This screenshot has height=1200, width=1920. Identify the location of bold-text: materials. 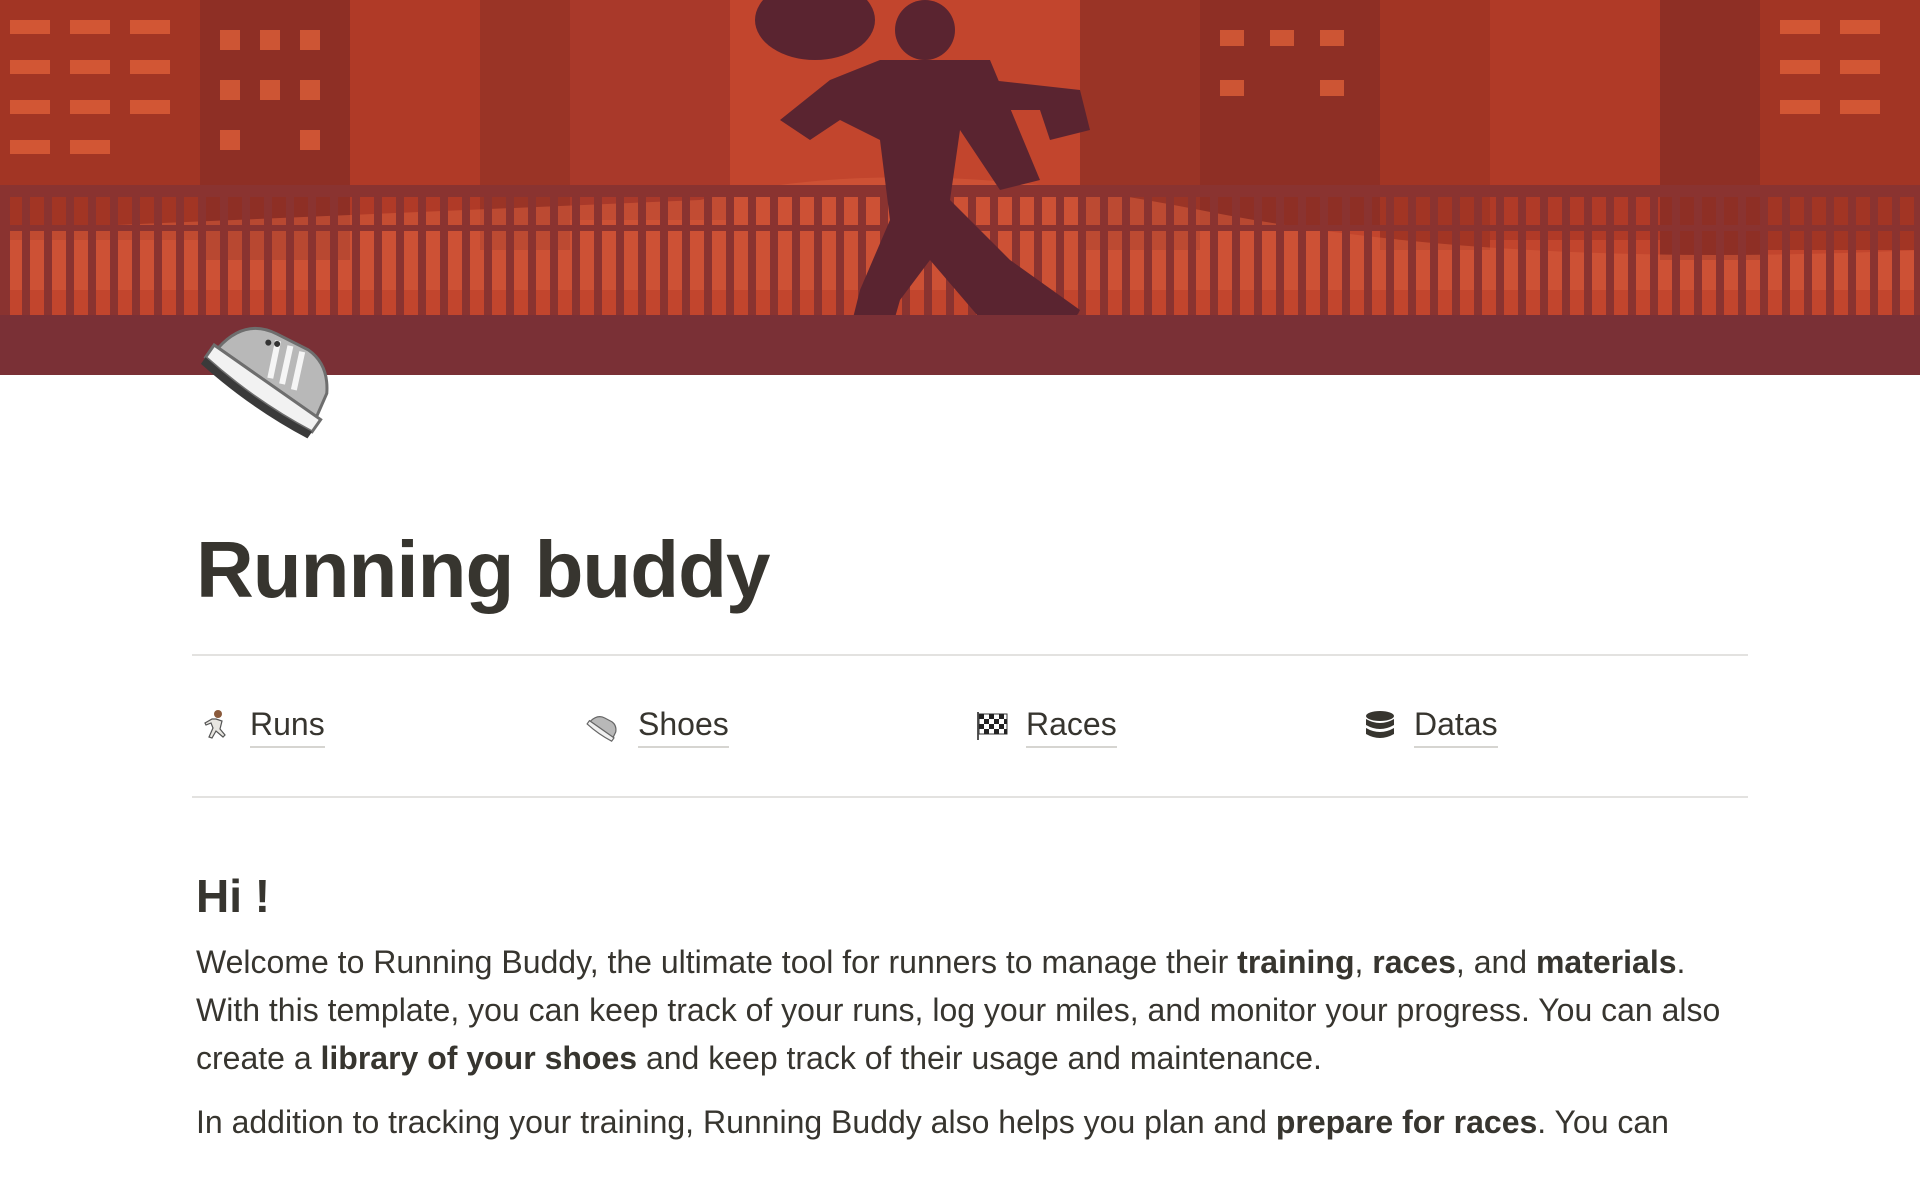
(1606, 962).